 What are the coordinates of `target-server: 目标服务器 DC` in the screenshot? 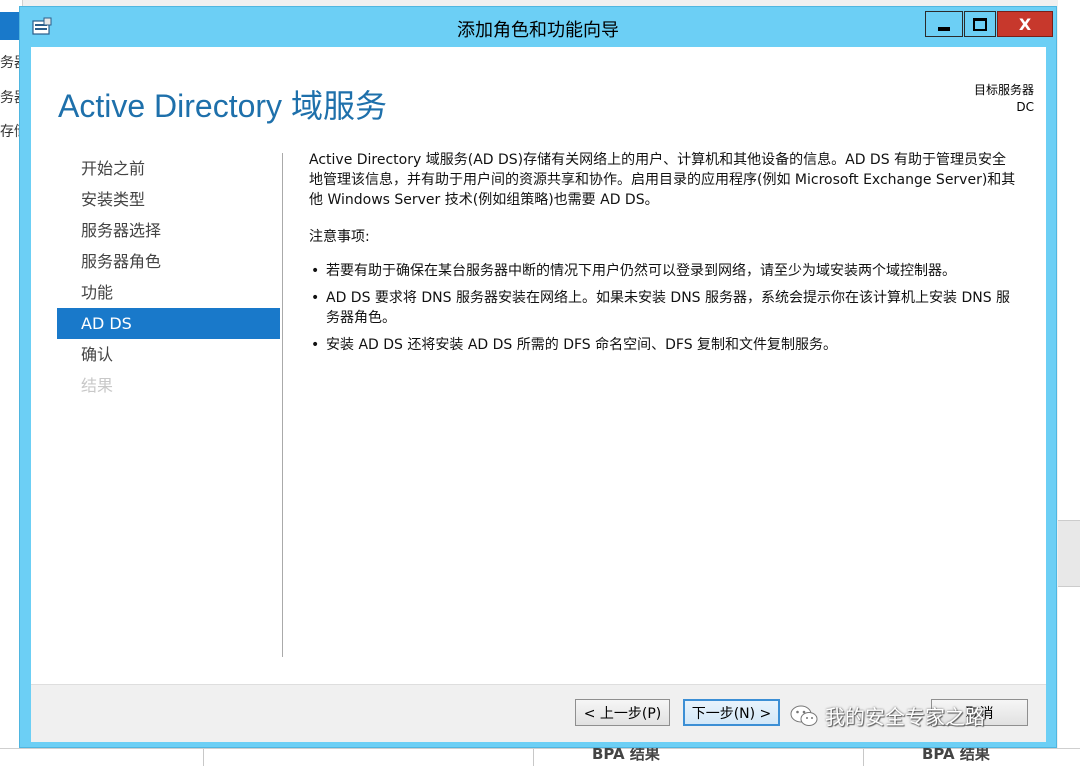 It's located at (1004, 99).